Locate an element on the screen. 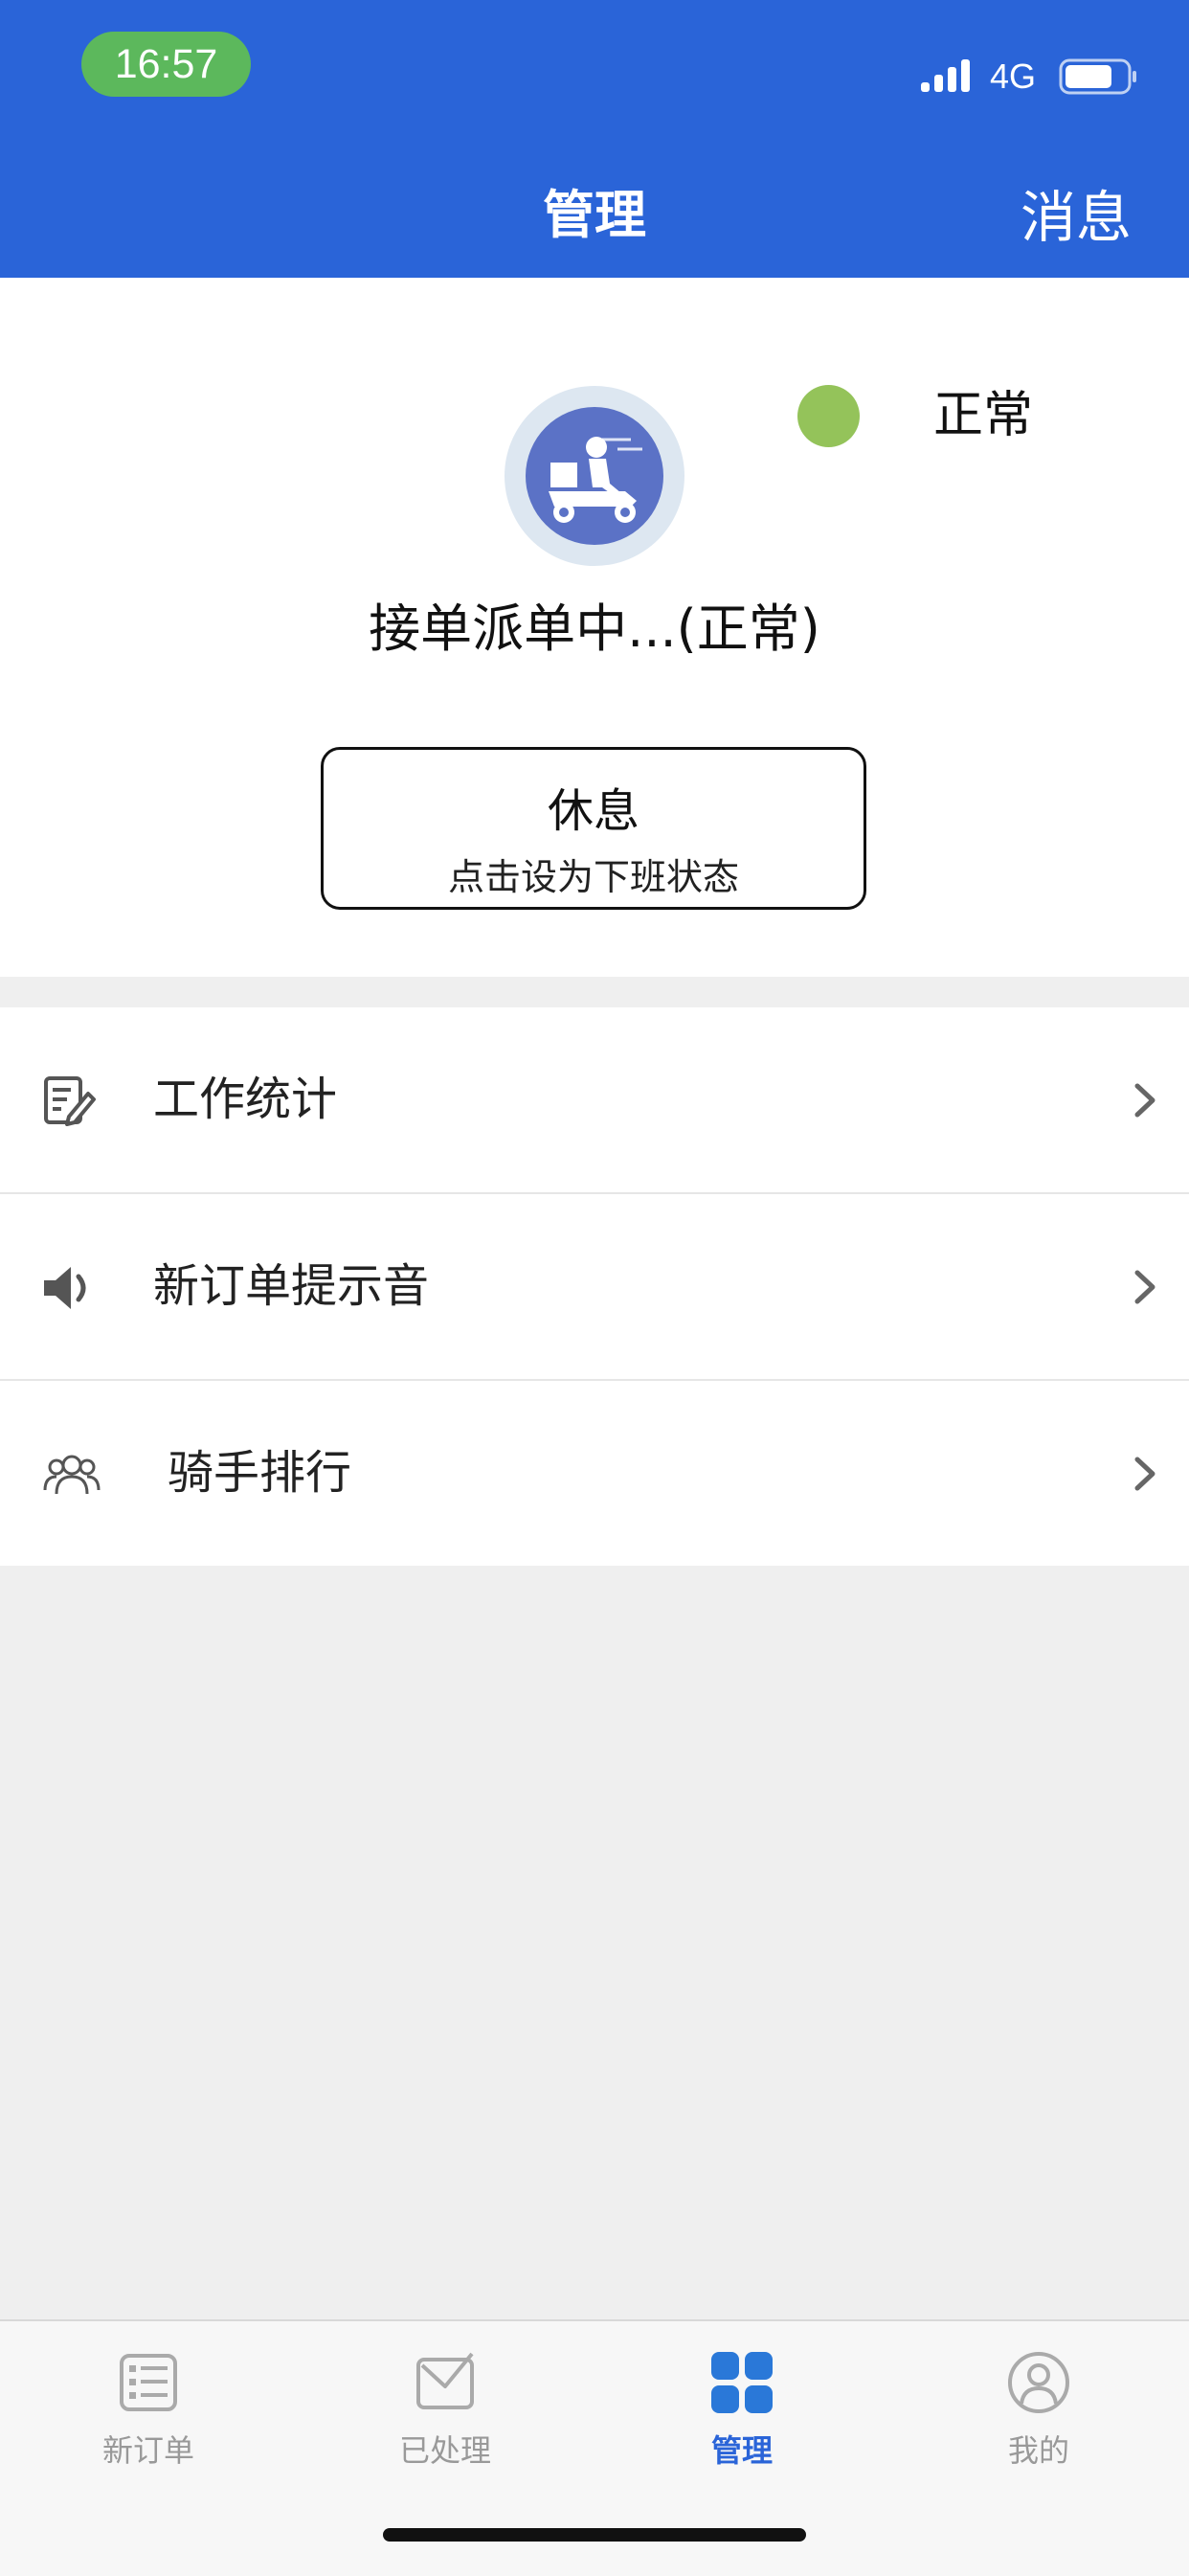 The image size is (1189, 2576). rider-avatar is located at coordinates (594, 476).